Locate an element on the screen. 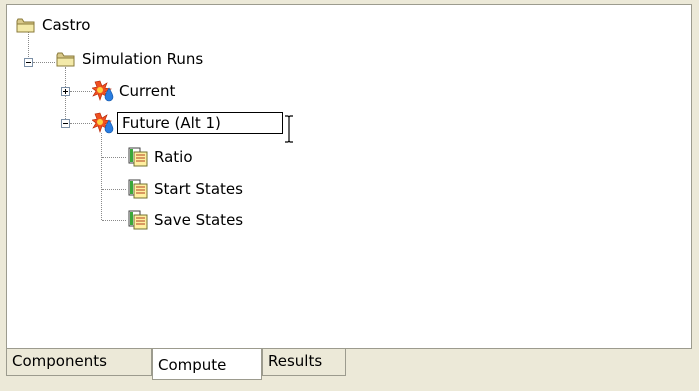 Image resolution: width=699 pixels, height=391 pixels. tree-node-label: Simulation Runs is located at coordinates (143, 59).